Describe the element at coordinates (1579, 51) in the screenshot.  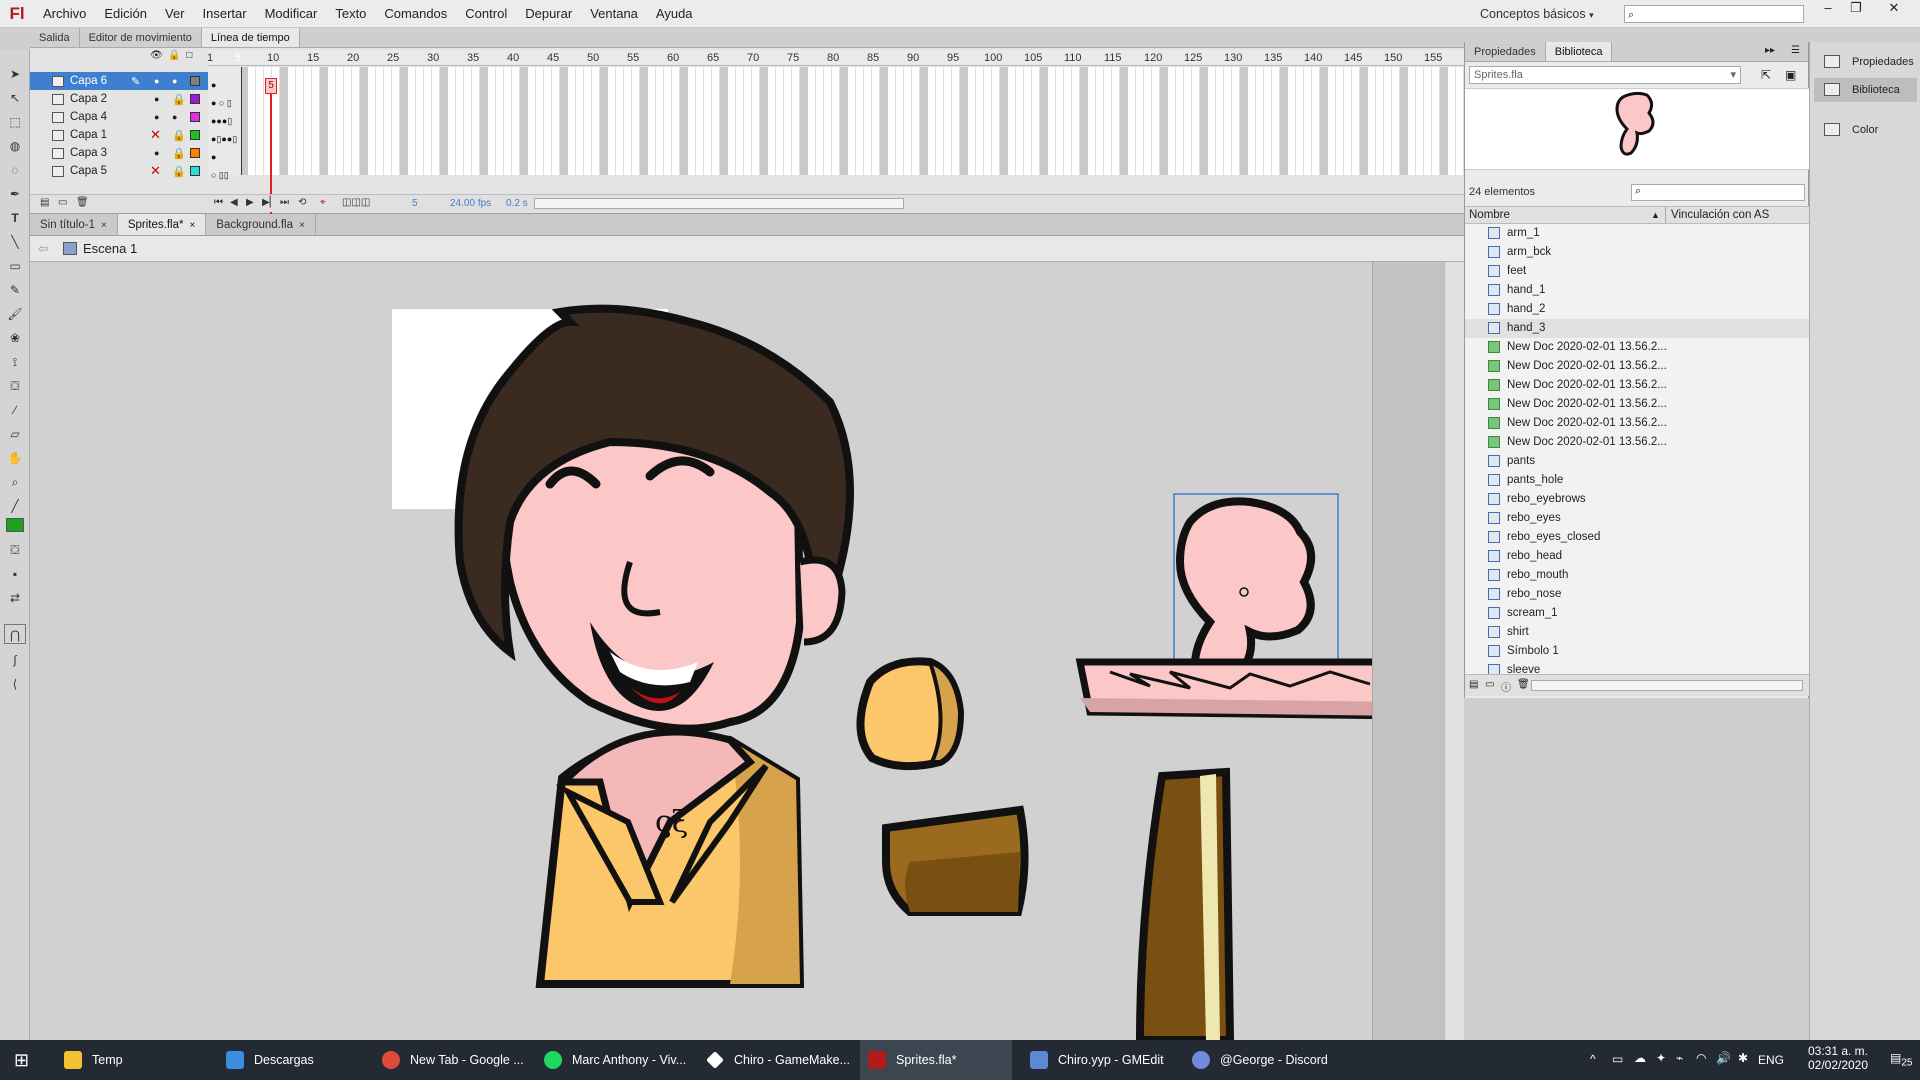
I see `tab-biblioteca: Biblioteca` at that location.